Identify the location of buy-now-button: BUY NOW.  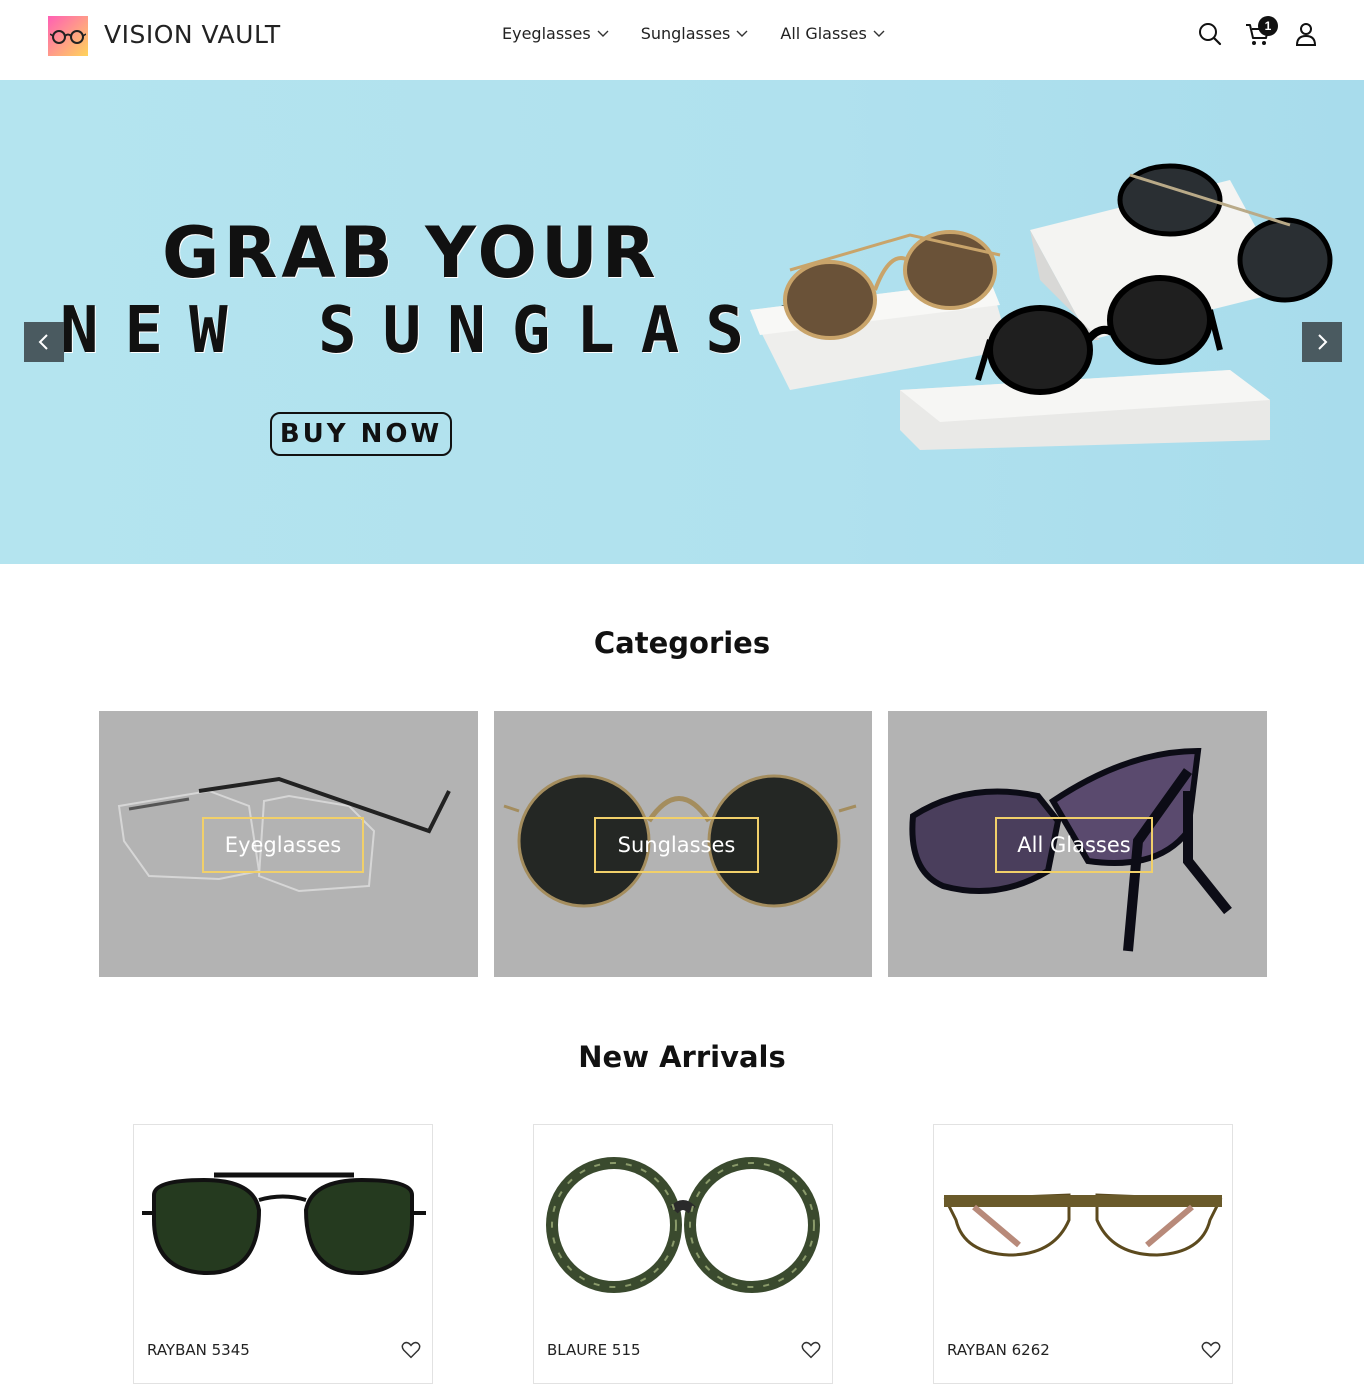
(361, 434).